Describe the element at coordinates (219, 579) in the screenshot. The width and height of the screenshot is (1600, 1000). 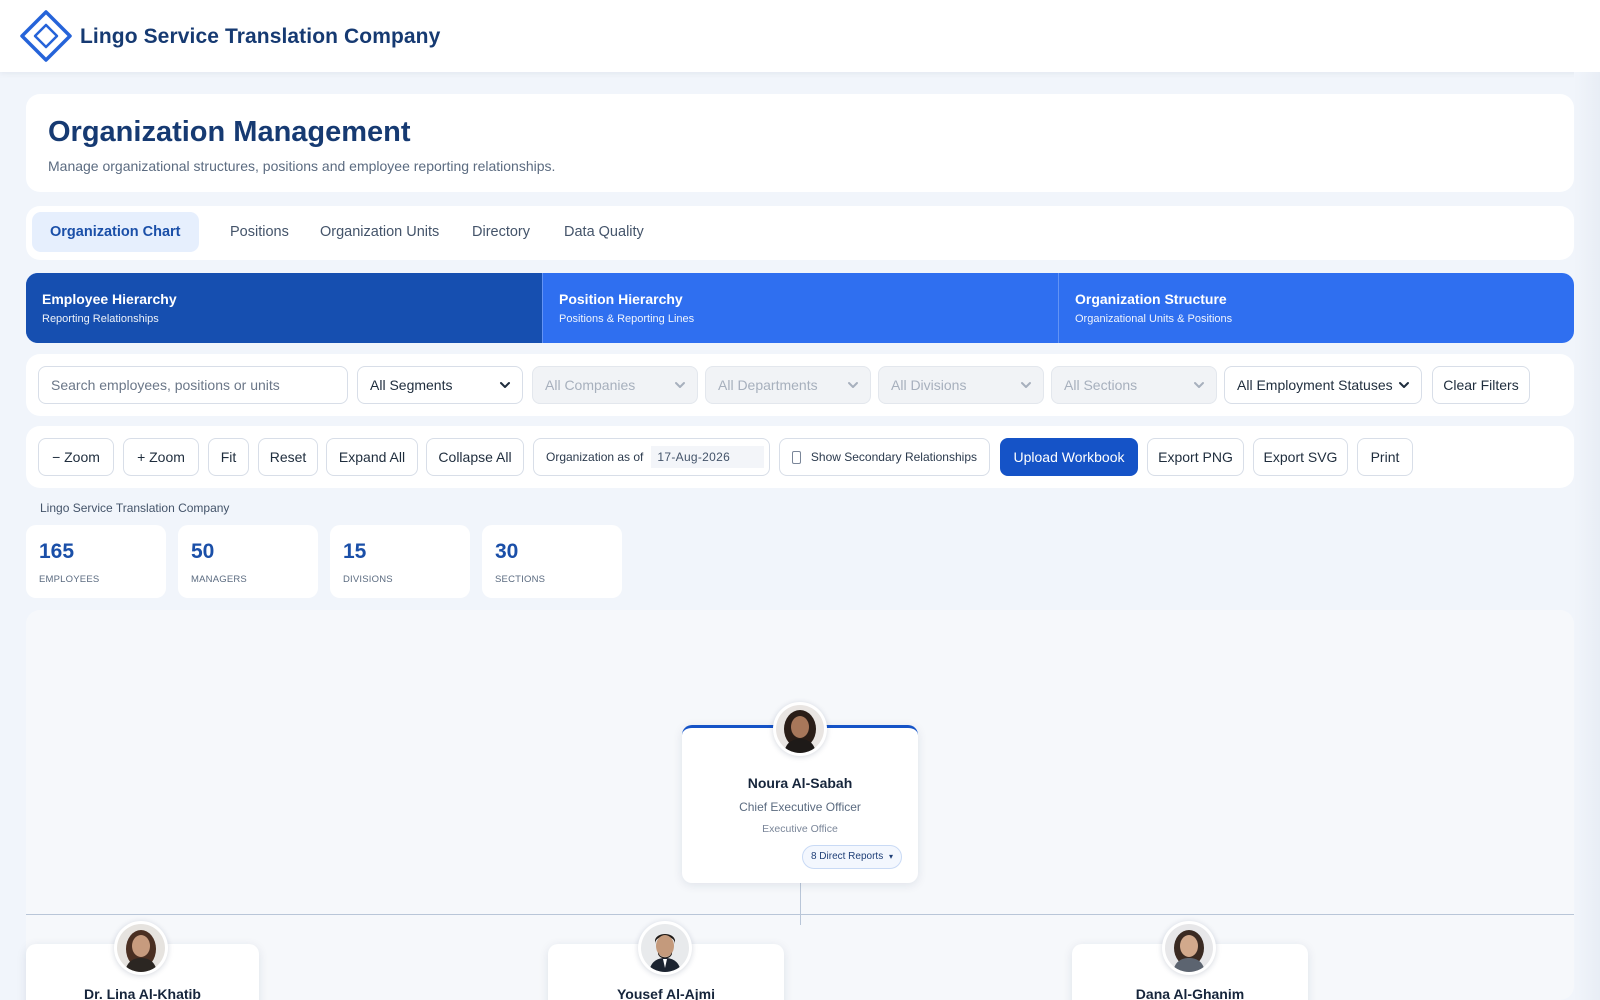
I see `stat-label: Managers` at that location.